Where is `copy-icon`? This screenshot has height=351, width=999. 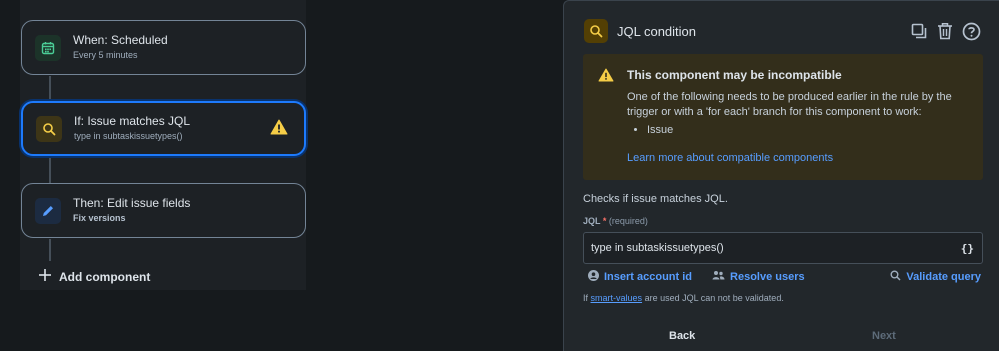
copy-icon is located at coordinates (919, 31).